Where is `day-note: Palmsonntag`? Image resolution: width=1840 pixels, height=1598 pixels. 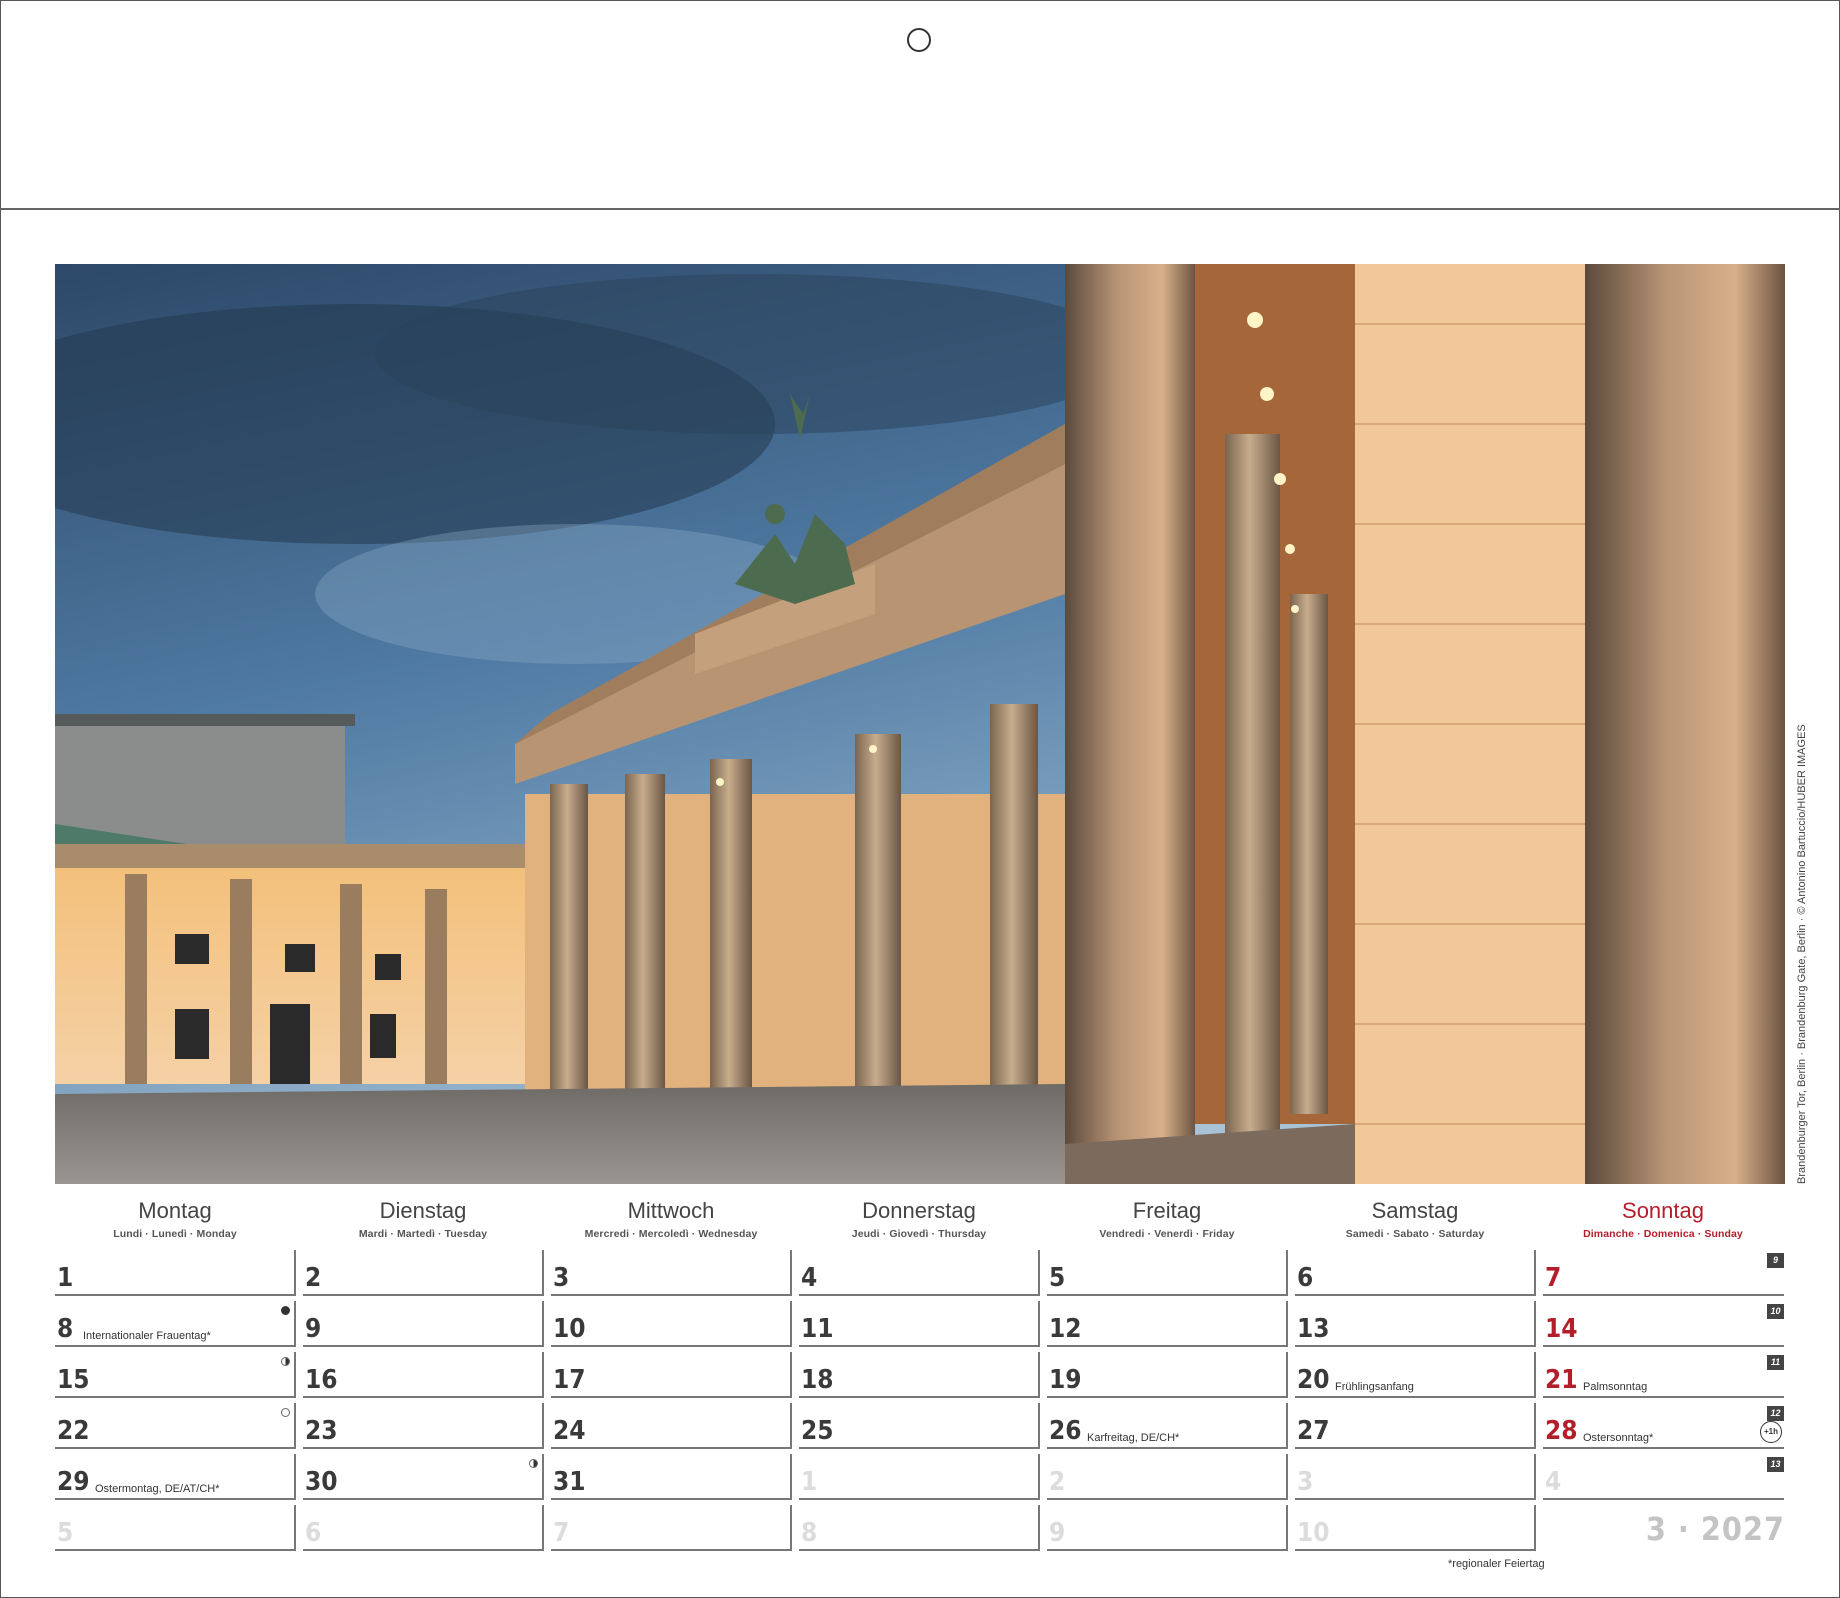
day-note: Palmsonntag is located at coordinates (1615, 1387).